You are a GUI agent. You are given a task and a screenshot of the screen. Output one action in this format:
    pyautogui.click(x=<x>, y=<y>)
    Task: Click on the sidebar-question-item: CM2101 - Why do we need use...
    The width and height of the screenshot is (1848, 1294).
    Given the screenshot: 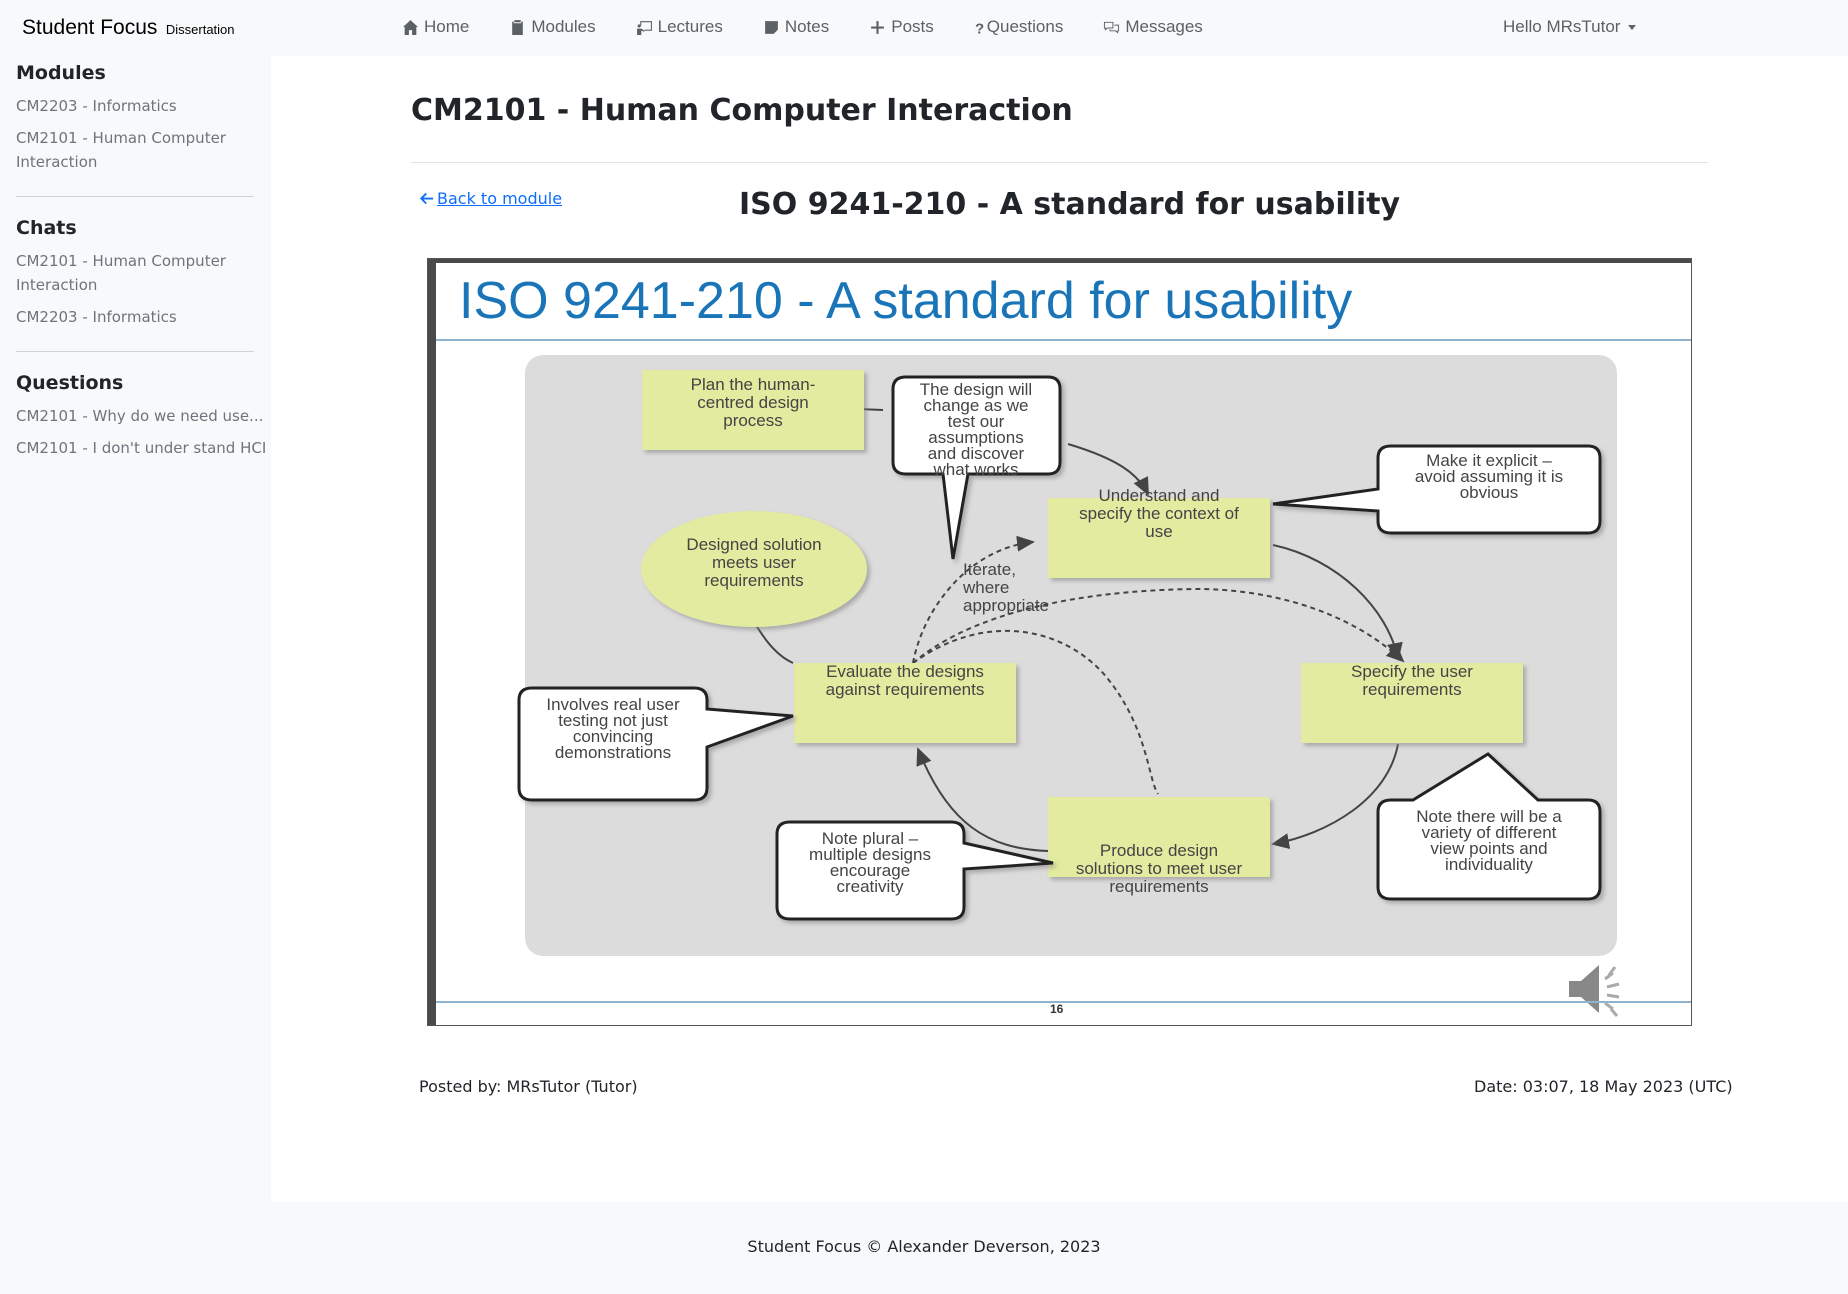 What is the action you would take?
    pyautogui.click(x=139, y=416)
    